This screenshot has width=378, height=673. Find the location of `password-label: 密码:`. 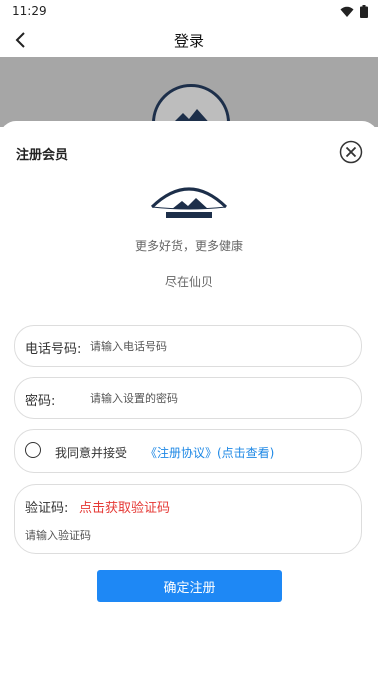

password-label: 密码: is located at coordinates (40, 401).